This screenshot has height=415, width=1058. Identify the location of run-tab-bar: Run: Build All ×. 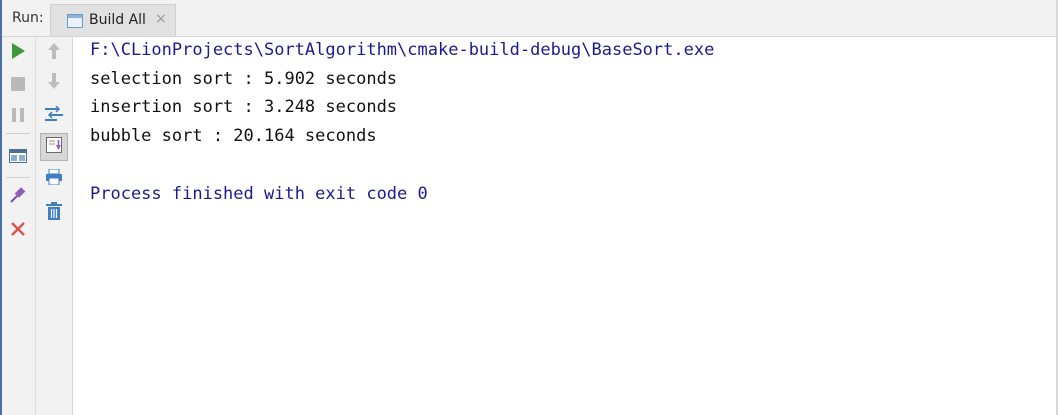
(529, 18).